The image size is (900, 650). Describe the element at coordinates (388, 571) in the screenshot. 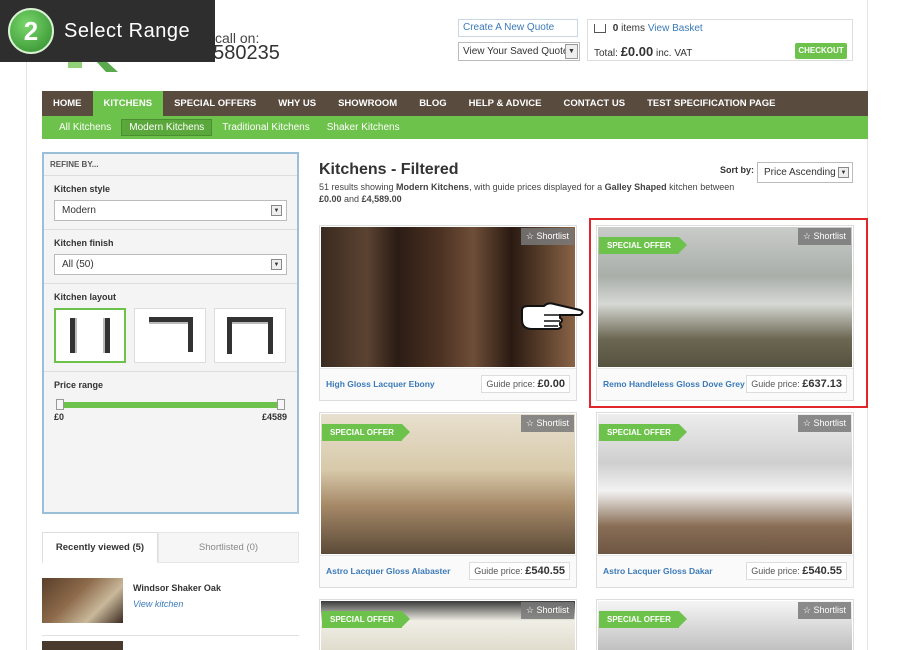

I see `product-name: Astro Lacquer Gloss Alabaster` at that location.